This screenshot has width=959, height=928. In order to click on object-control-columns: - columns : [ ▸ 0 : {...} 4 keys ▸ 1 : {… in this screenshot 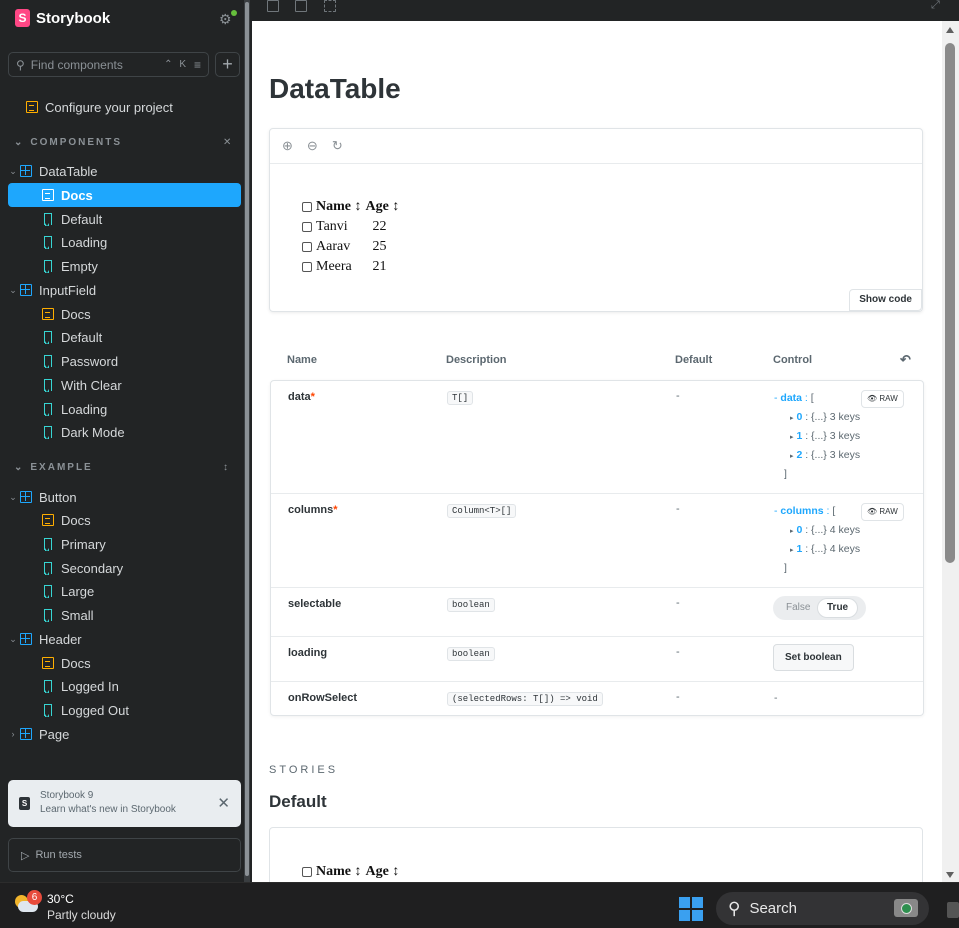, I will do `click(817, 542)`.